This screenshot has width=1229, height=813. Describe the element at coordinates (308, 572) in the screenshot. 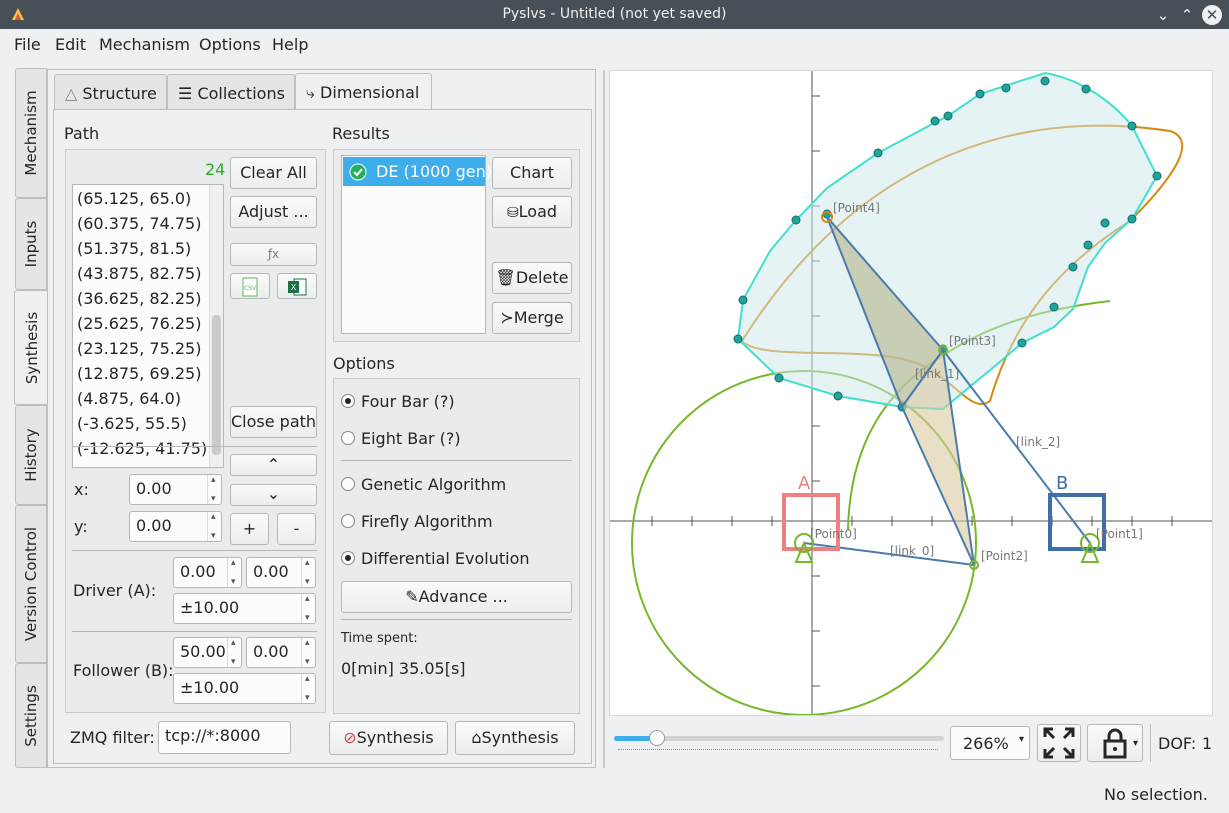

I see `driver-y-spinner` at that location.